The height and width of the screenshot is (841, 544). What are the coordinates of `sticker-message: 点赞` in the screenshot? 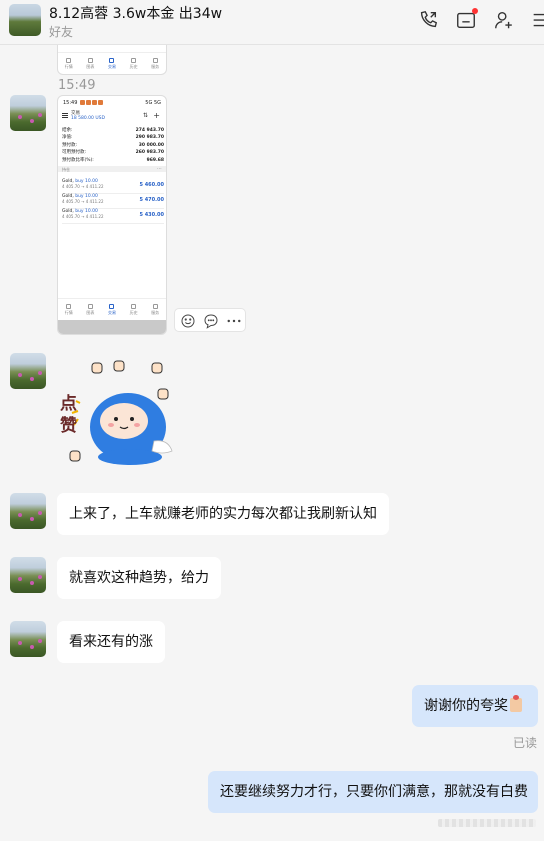 It's located at (117, 414).